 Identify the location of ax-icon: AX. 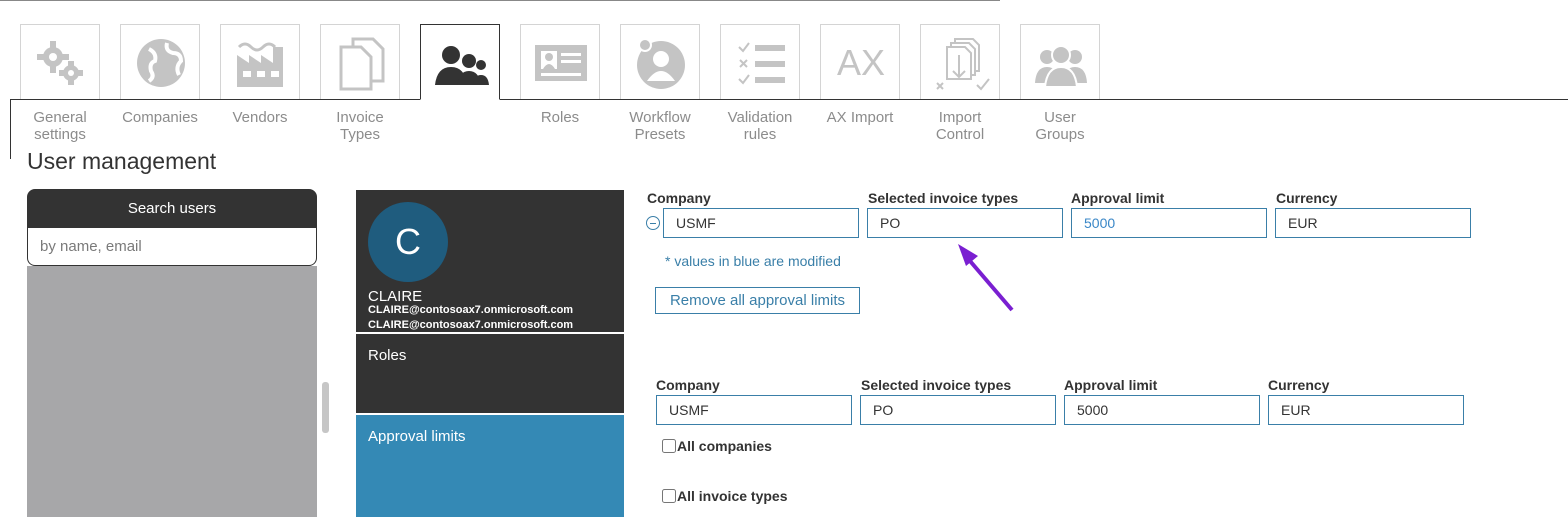
(861, 62).